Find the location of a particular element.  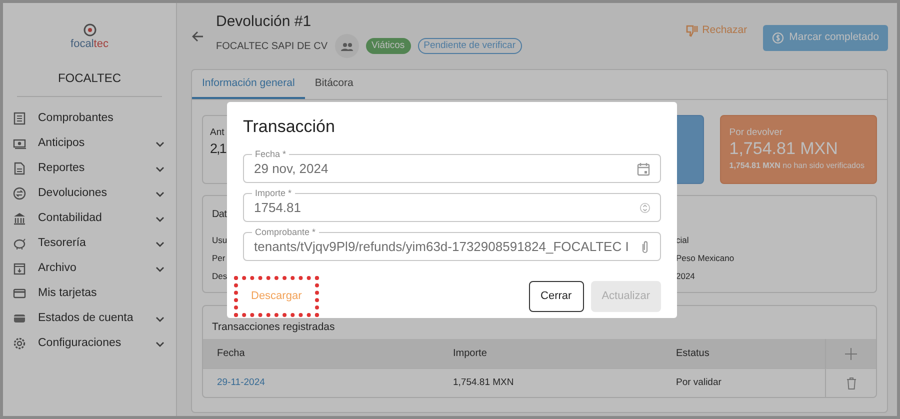

table-cell: 1,754.81 MXN is located at coordinates (550, 382).